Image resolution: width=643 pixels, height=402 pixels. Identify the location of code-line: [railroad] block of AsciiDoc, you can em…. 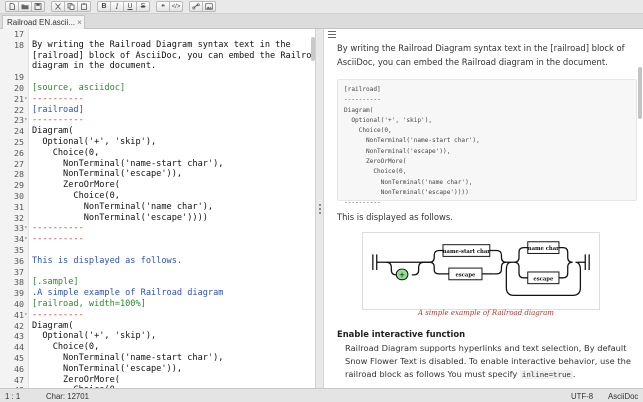
(158, 56).